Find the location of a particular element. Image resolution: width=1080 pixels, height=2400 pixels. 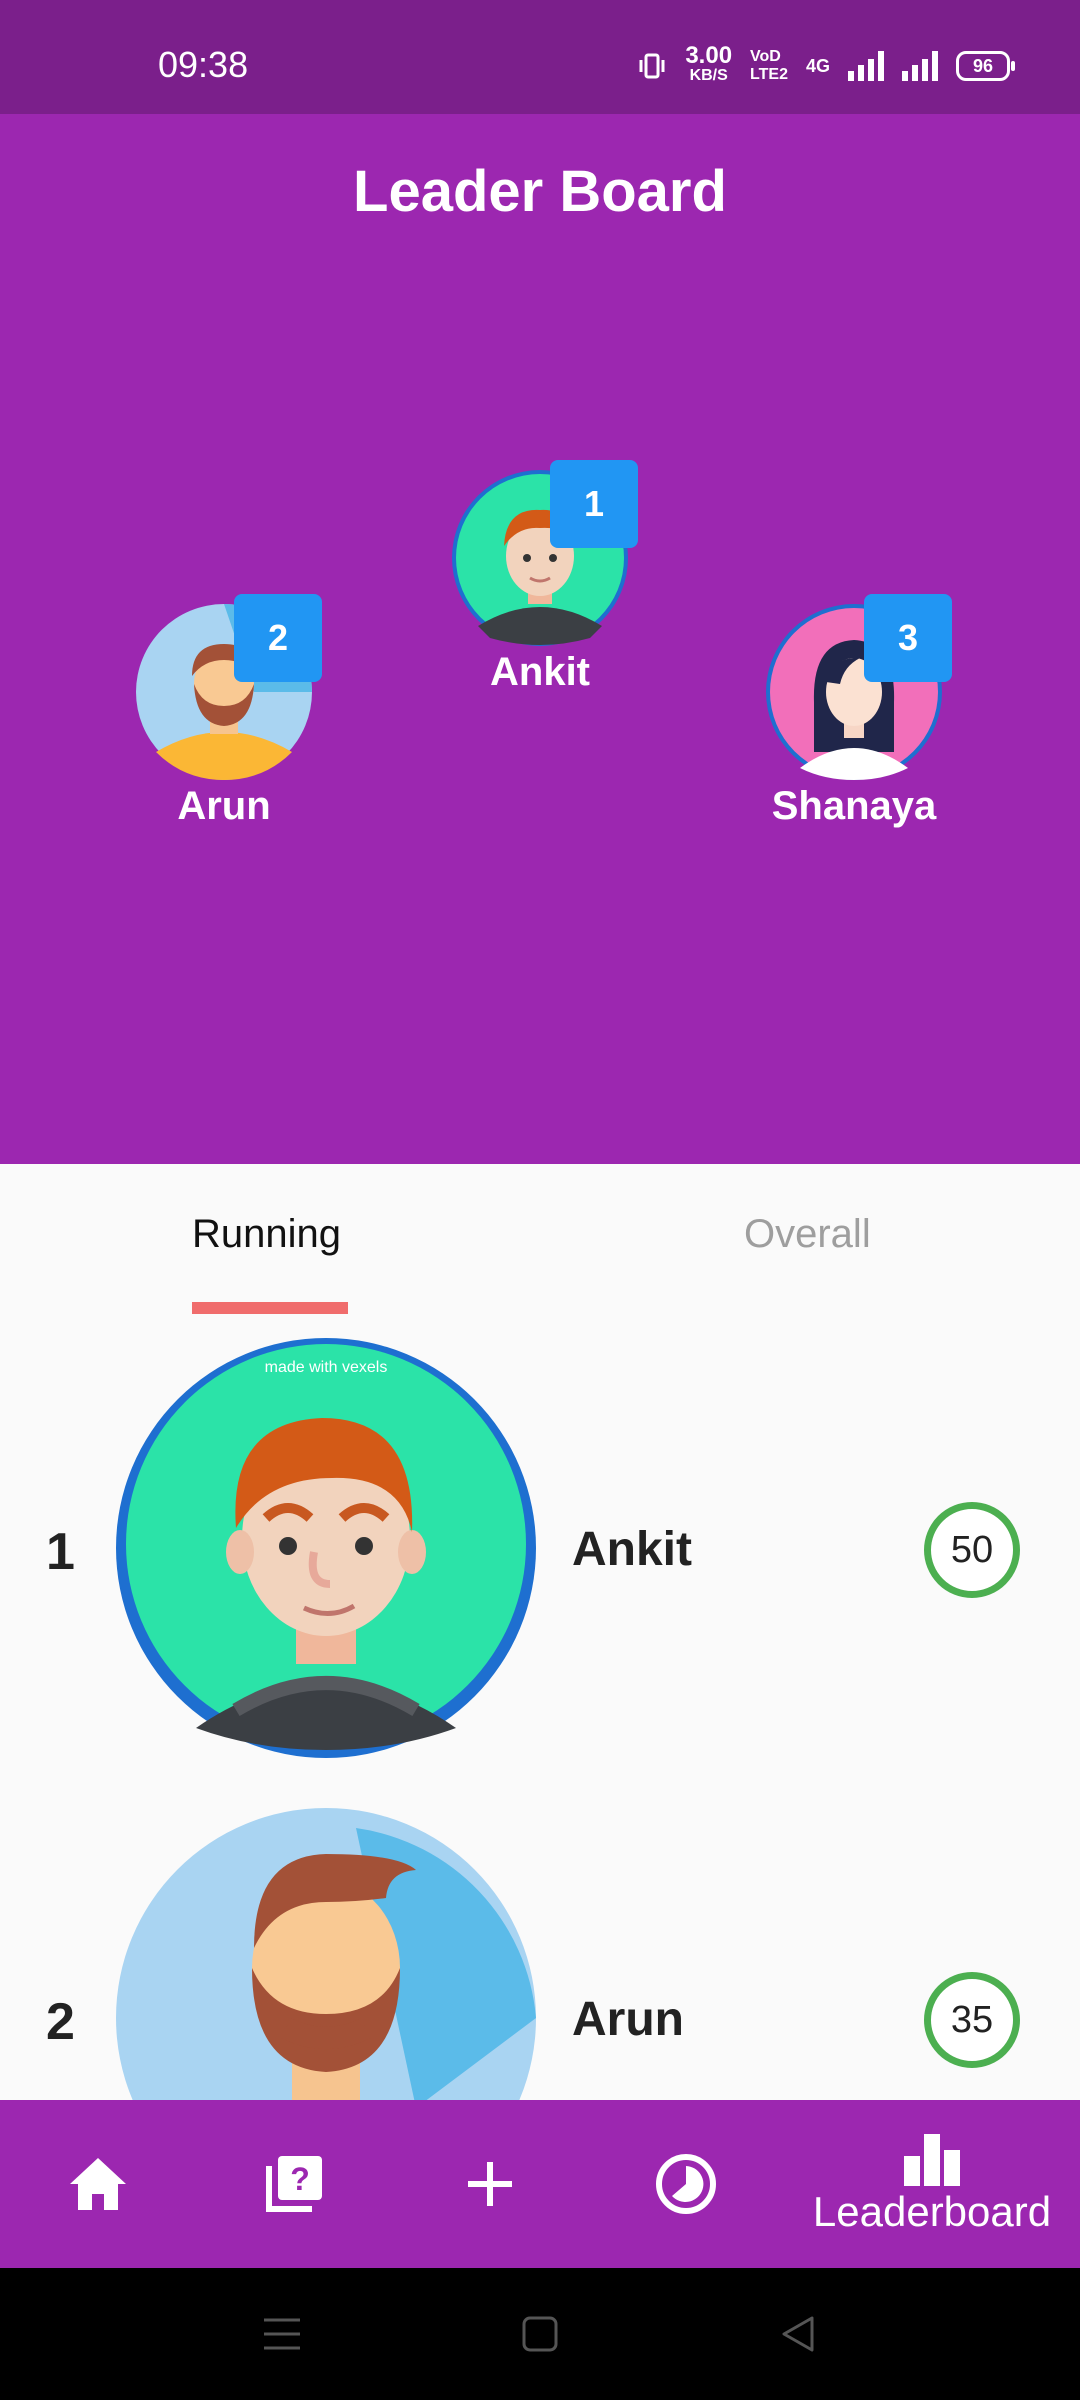

avatar-arun-large-icon is located at coordinates (326, 1954).